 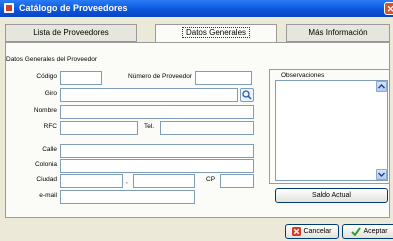 I want to click on giro-field, so click(x=149, y=95).